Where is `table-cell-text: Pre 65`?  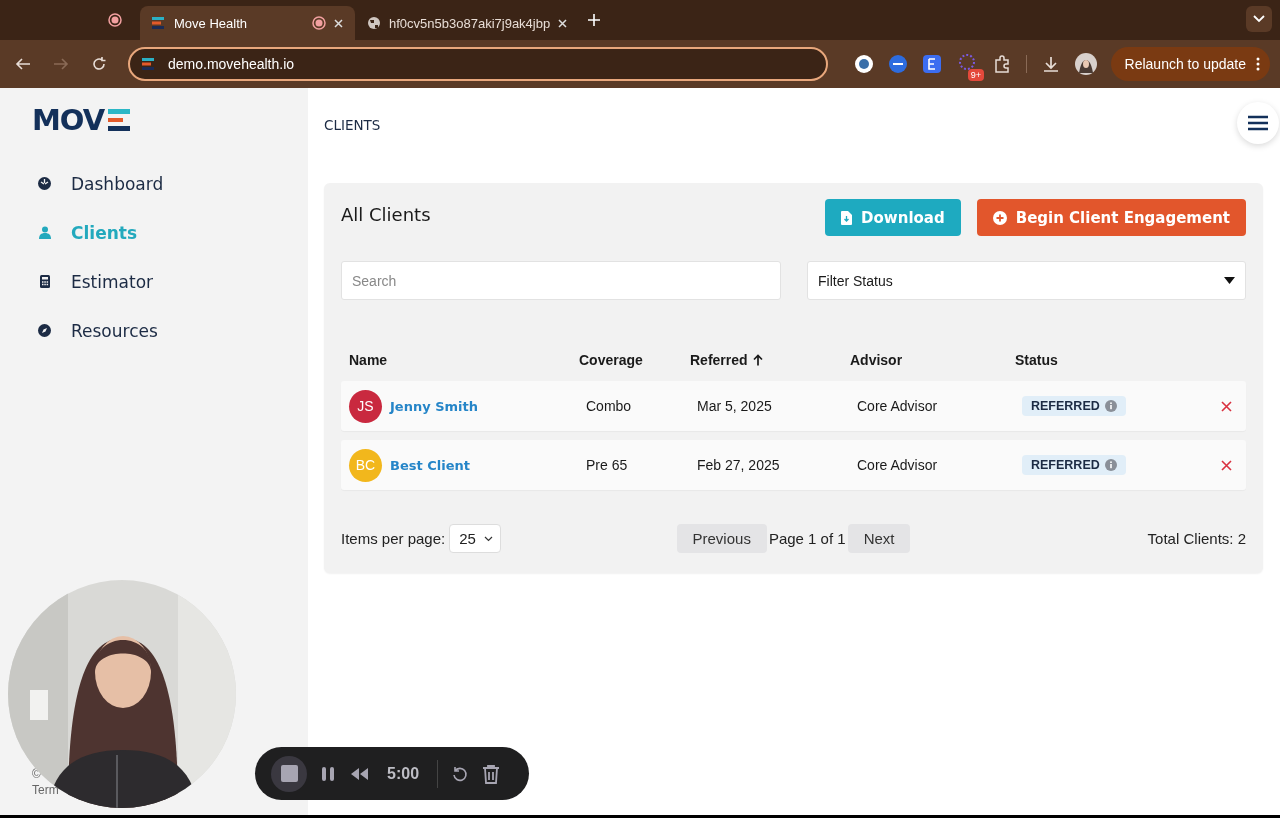 table-cell-text: Pre 65 is located at coordinates (607, 465).